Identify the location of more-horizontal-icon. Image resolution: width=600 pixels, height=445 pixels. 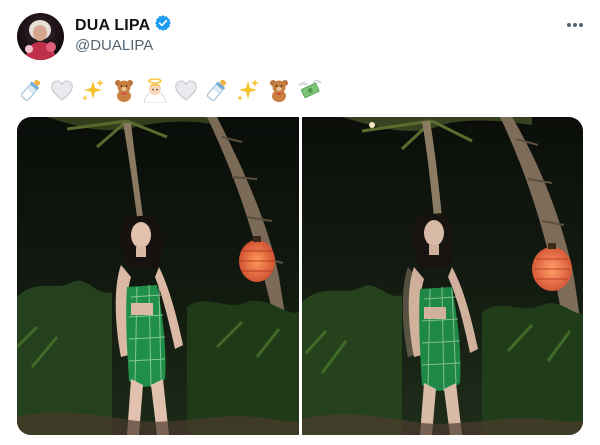
(575, 25).